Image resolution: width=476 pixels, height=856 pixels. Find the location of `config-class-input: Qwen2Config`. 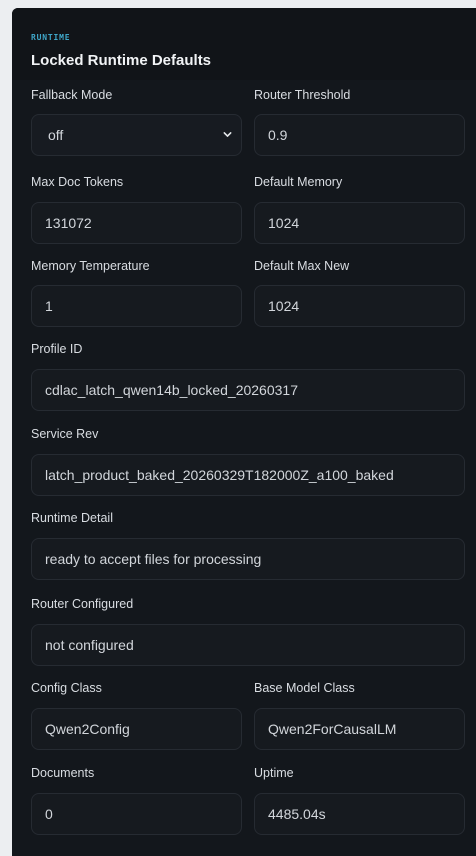

config-class-input: Qwen2Config is located at coordinates (136, 729).